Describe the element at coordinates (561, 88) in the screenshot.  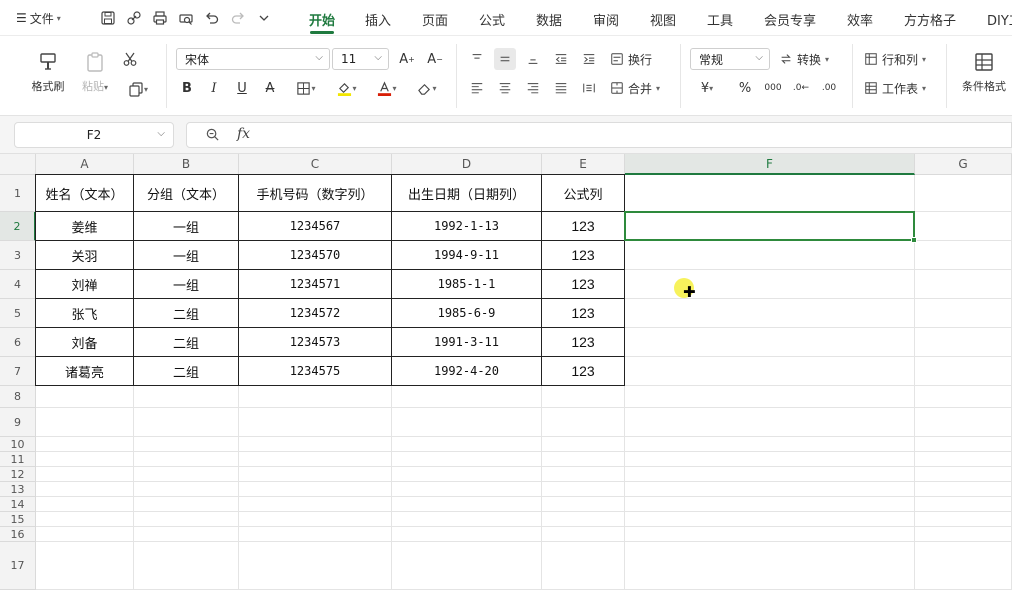
I see `justify-icon` at that location.